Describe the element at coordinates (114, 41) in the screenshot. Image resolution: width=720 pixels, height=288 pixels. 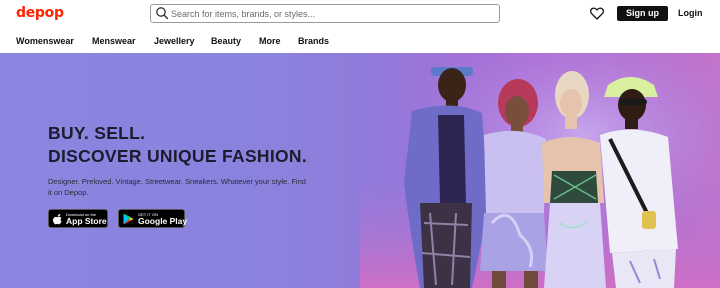
I see `nav-item-menswear: Menswear` at that location.